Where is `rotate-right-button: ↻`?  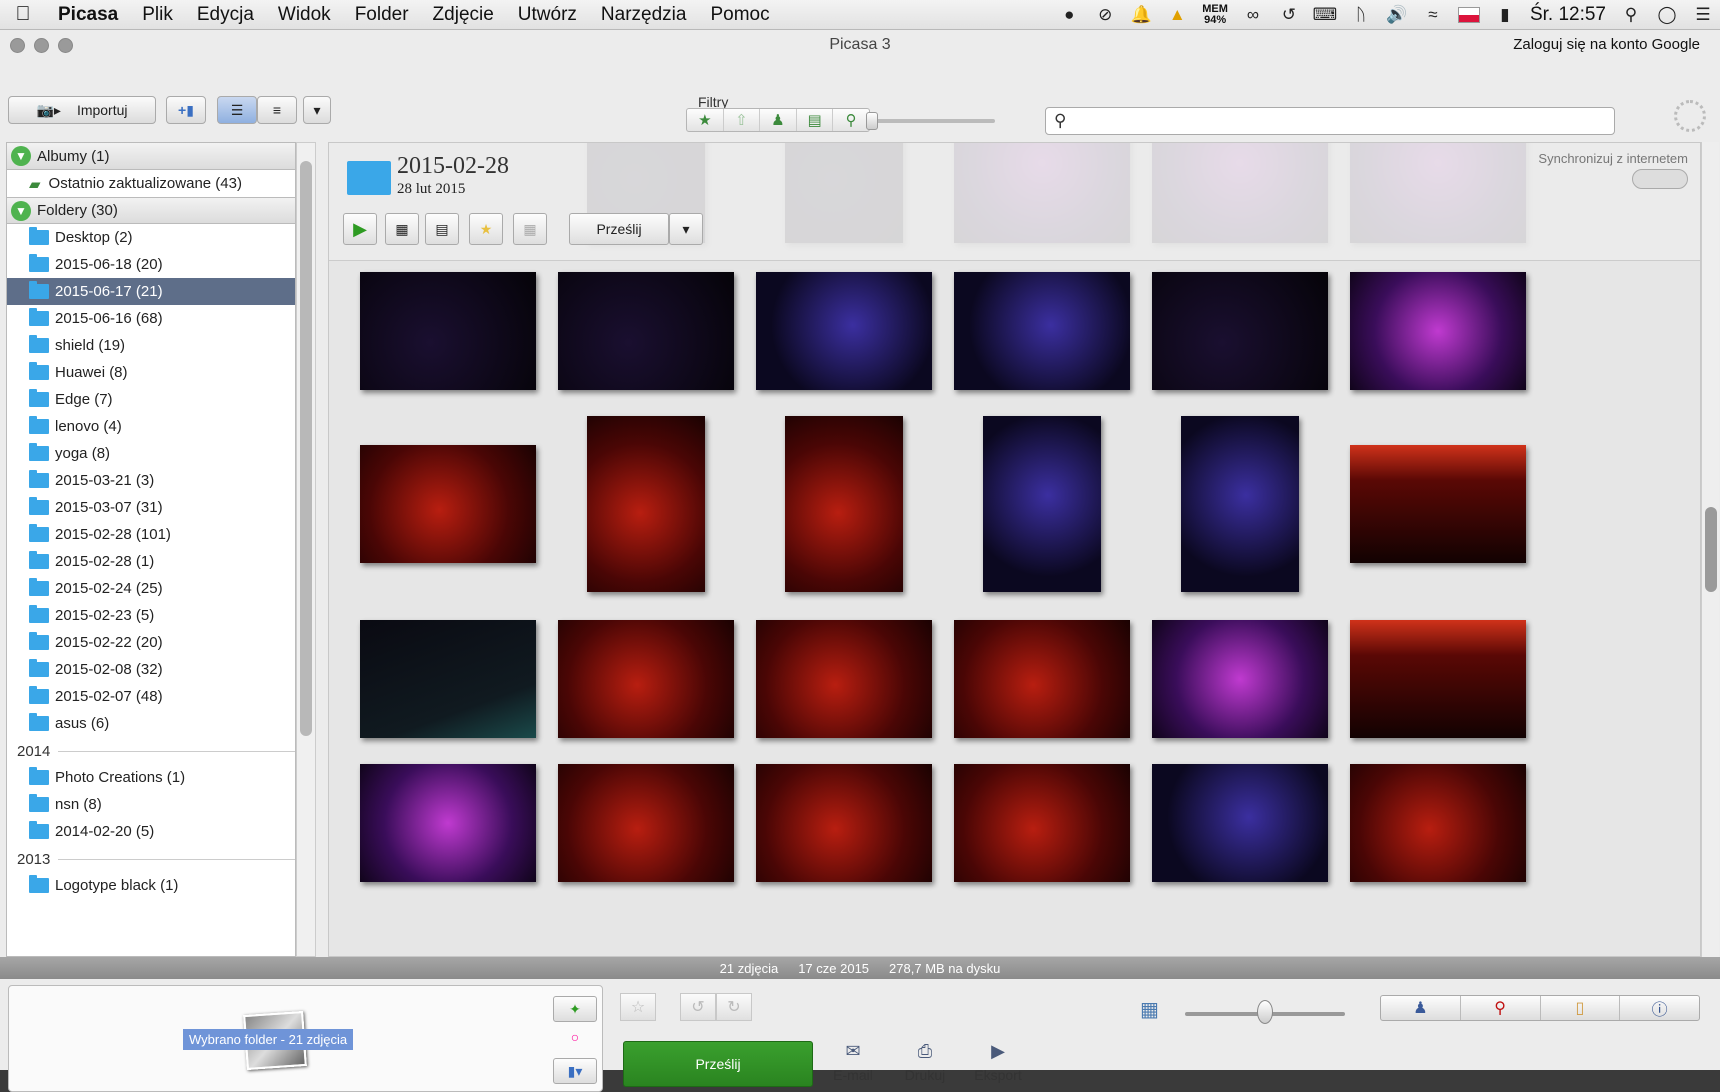 rotate-right-button: ↻ is located at coordinates (734, 1007).